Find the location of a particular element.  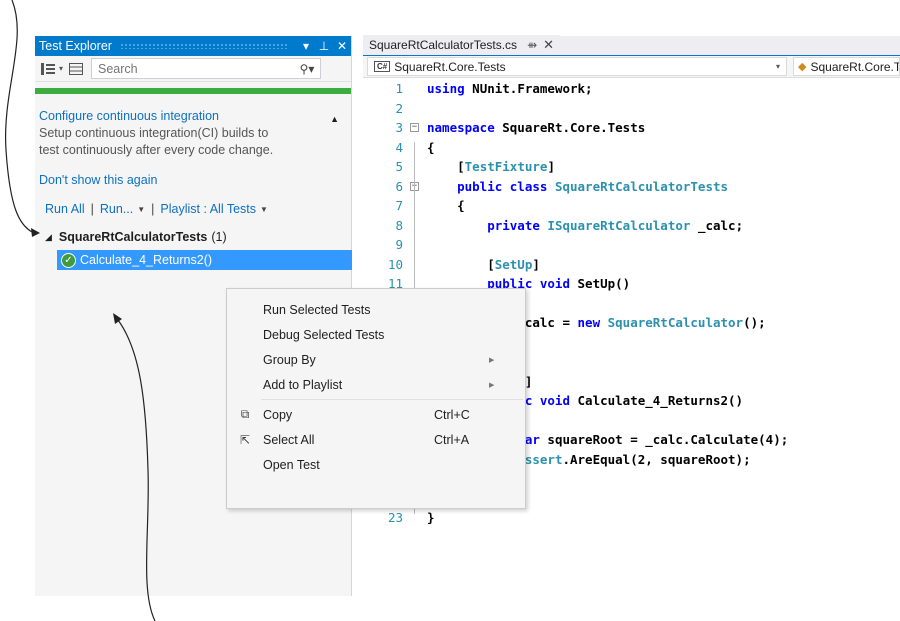

menu-item-copy: ⧉ Copy Ctrl+C is located at coordinates (376, 414).